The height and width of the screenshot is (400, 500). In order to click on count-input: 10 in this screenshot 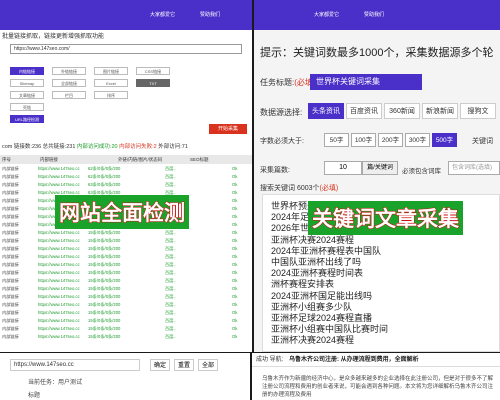, I will do `click(343, 168)`.